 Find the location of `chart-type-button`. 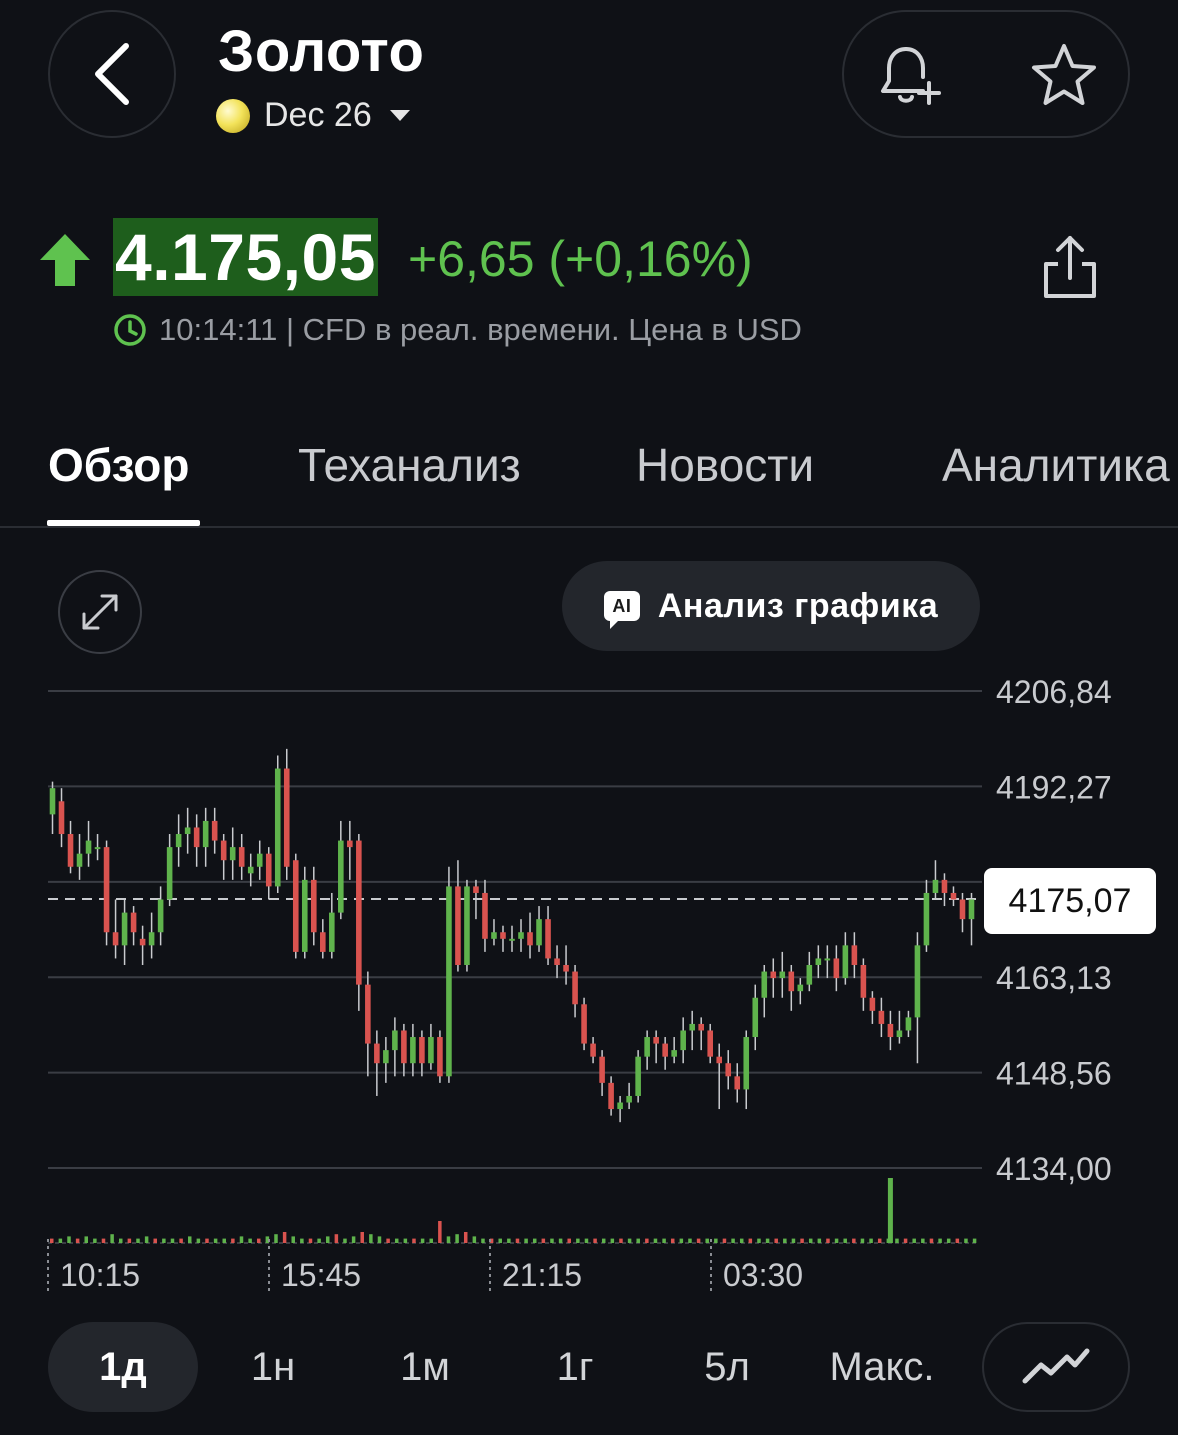

chart-type-button is located at coordinates (1056, 1367).